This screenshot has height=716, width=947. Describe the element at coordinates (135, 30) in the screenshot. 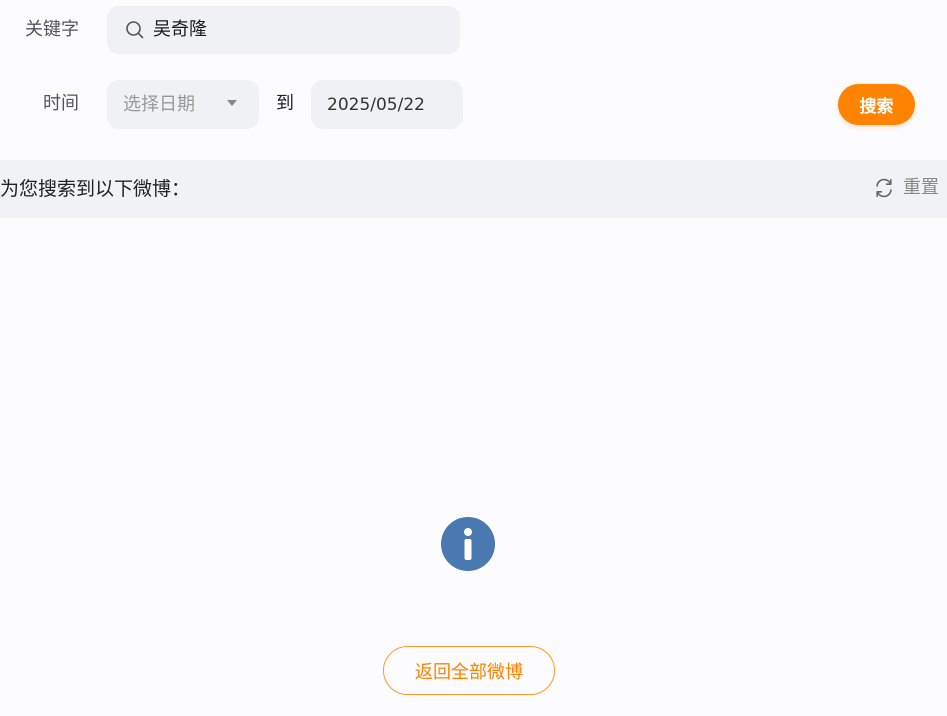

I see `search-icon` at that location.